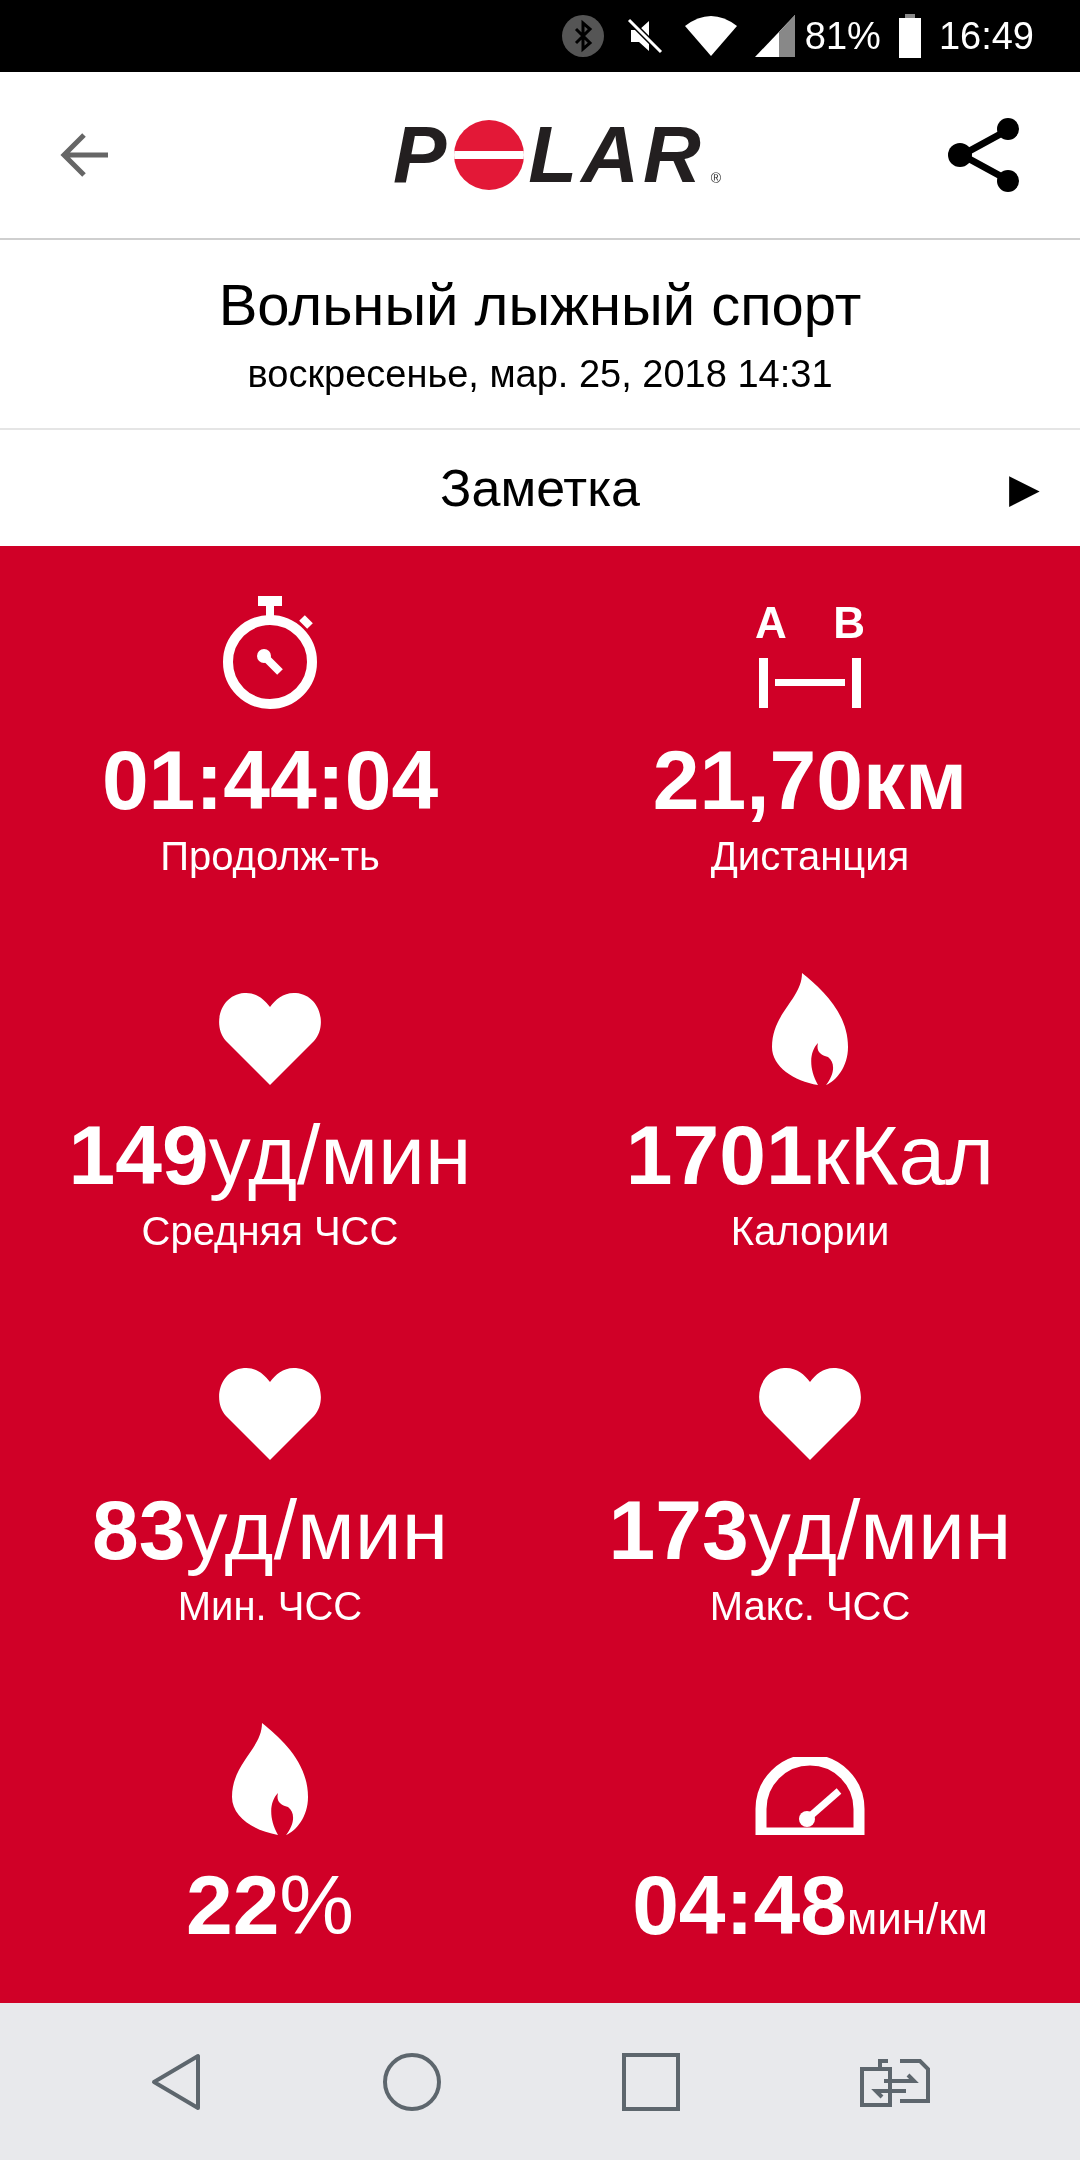 This screenshot has width=1080, height=2160. I want to click on note-row: Заметка ▶, so click(540, 488).